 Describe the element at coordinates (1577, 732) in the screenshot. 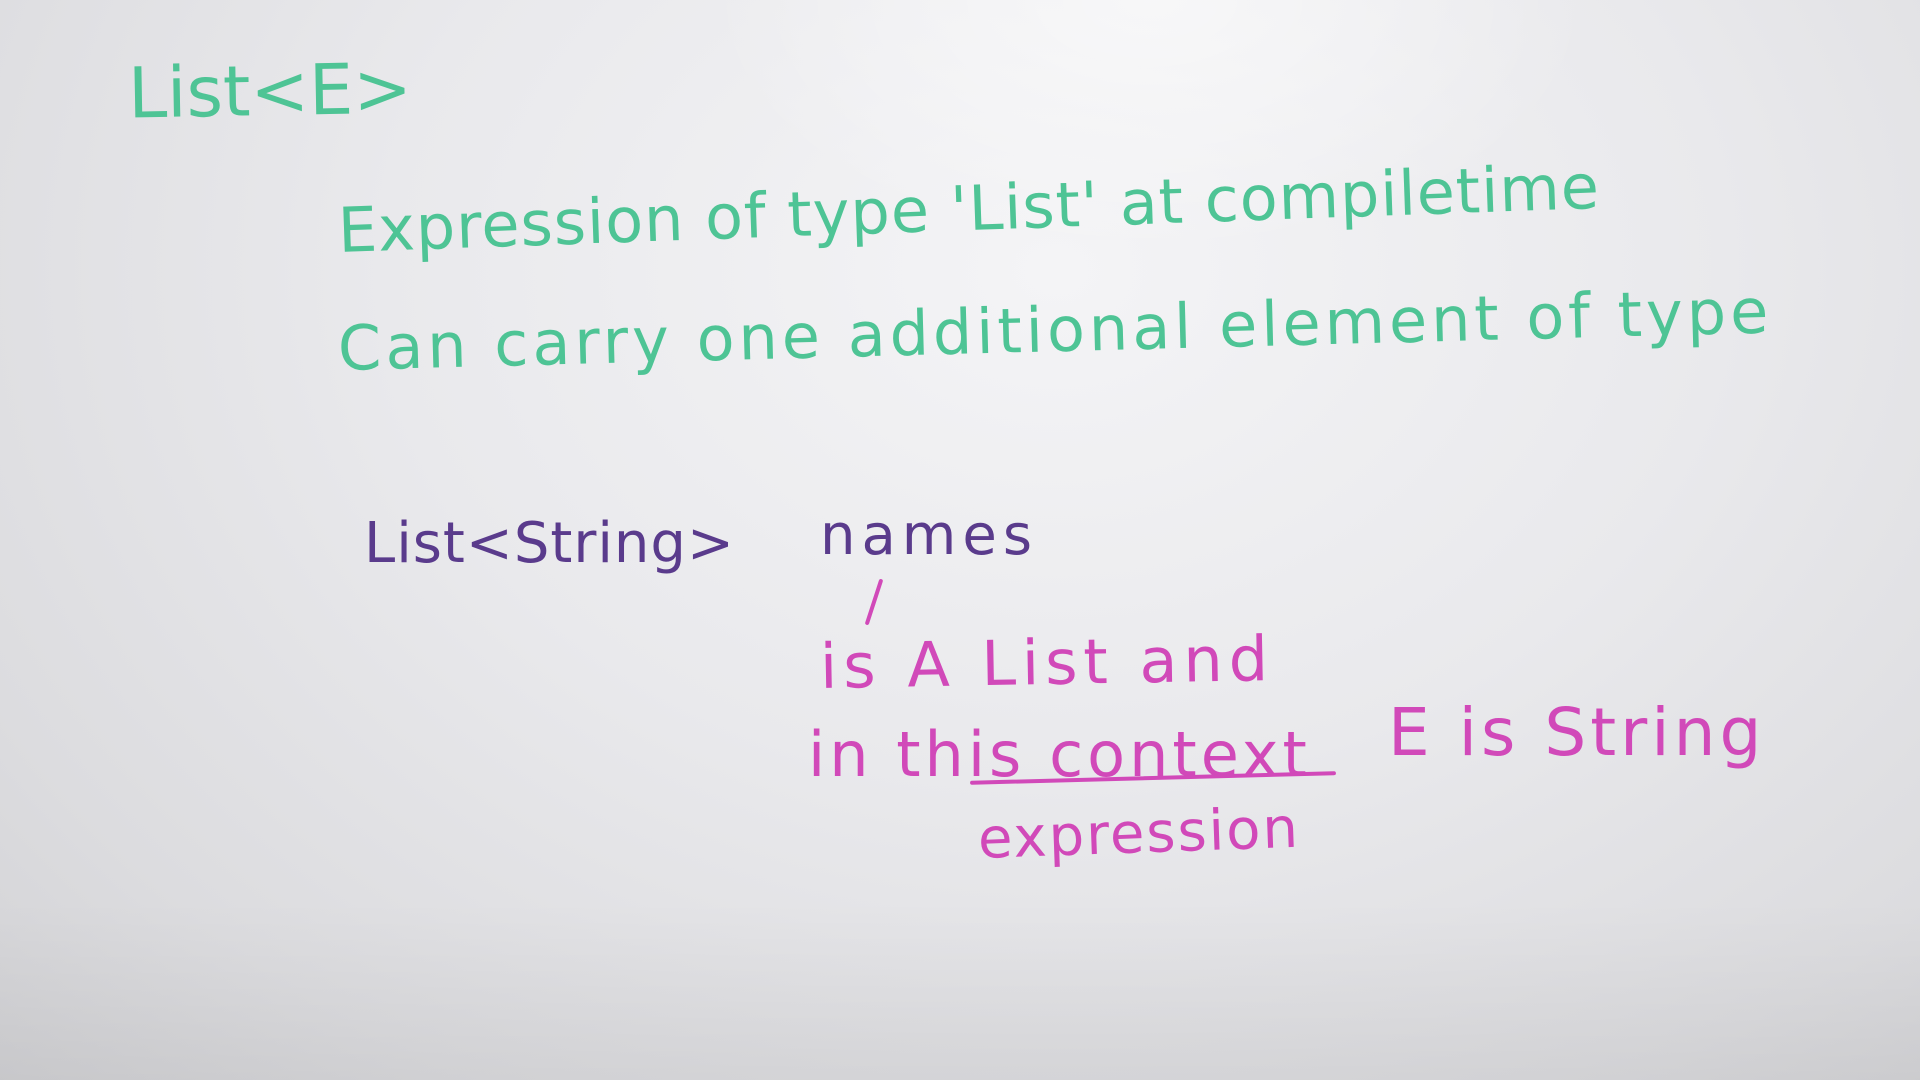

I see `note-line-2-e-is-string: E is String` at that location.